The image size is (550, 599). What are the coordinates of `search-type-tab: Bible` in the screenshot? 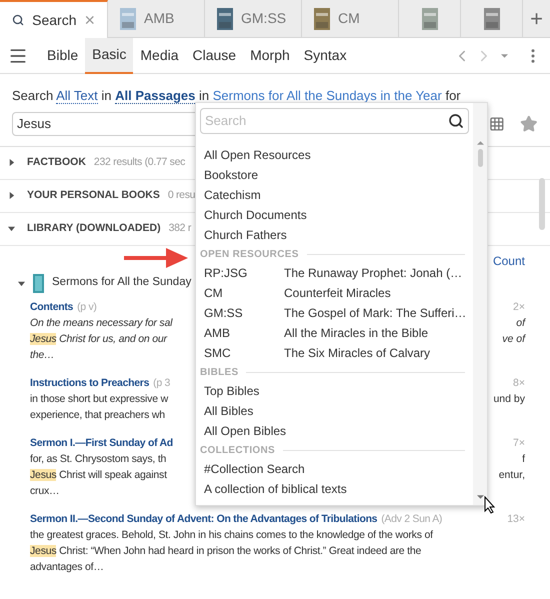 It's located at (63, 56).